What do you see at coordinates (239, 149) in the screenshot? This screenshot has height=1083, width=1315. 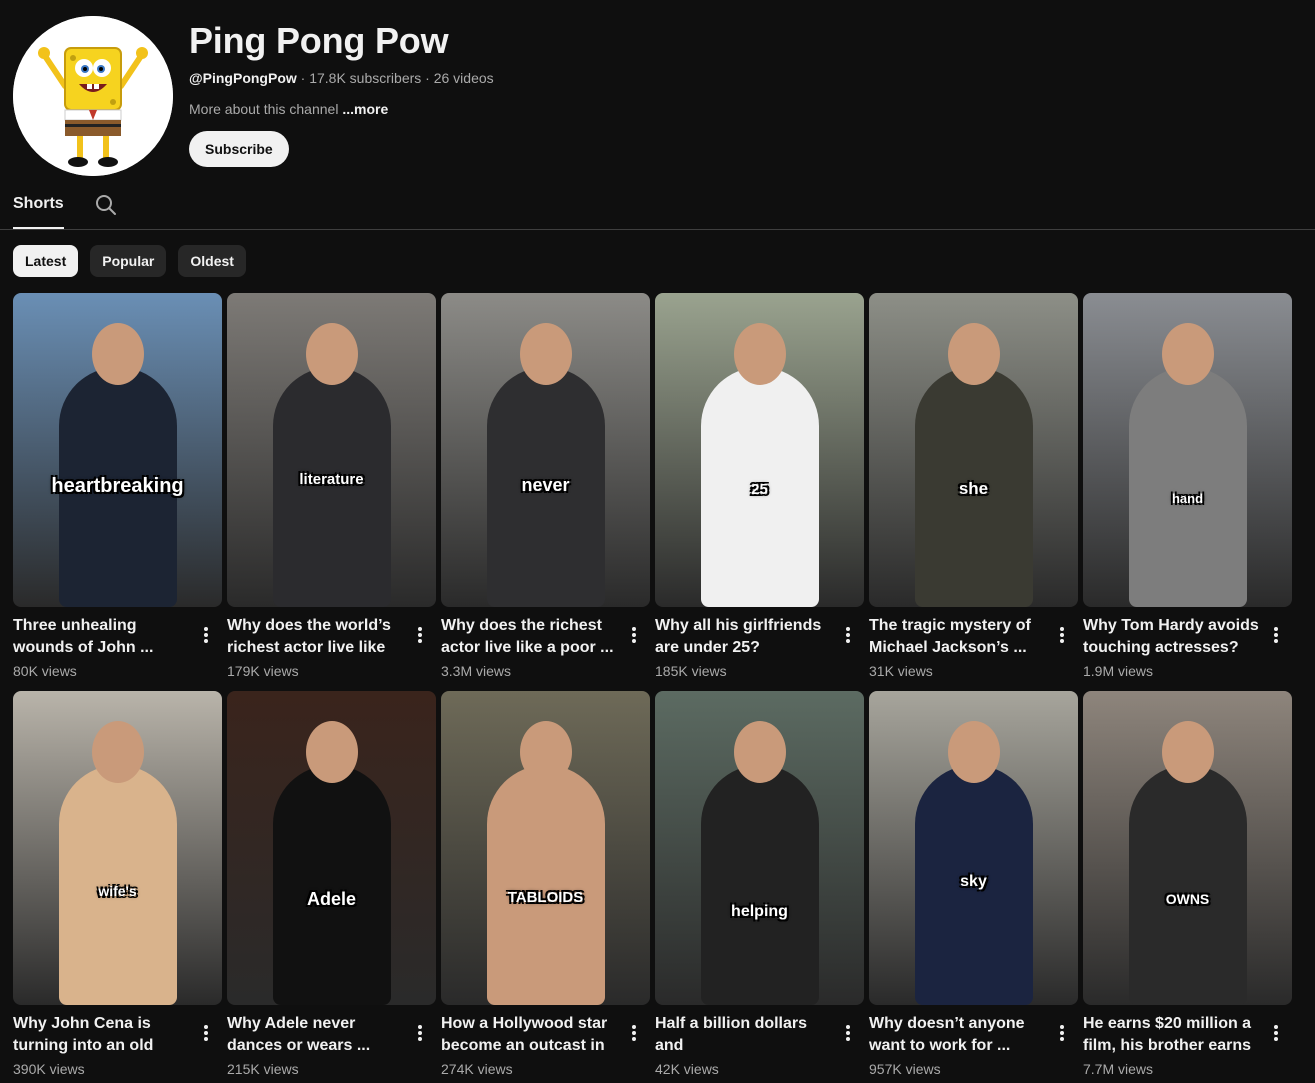 I see `subscribe-button: Subscribe` at bounding box center [239, 149].